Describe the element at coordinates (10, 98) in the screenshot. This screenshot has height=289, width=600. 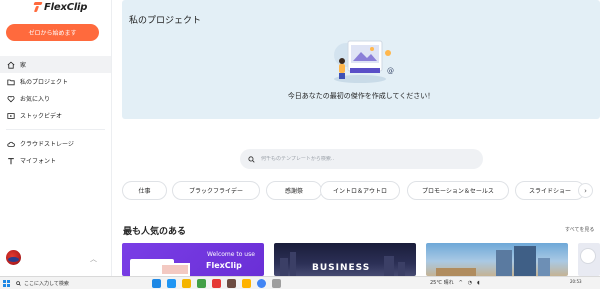
I see `heart-icon` at that location.